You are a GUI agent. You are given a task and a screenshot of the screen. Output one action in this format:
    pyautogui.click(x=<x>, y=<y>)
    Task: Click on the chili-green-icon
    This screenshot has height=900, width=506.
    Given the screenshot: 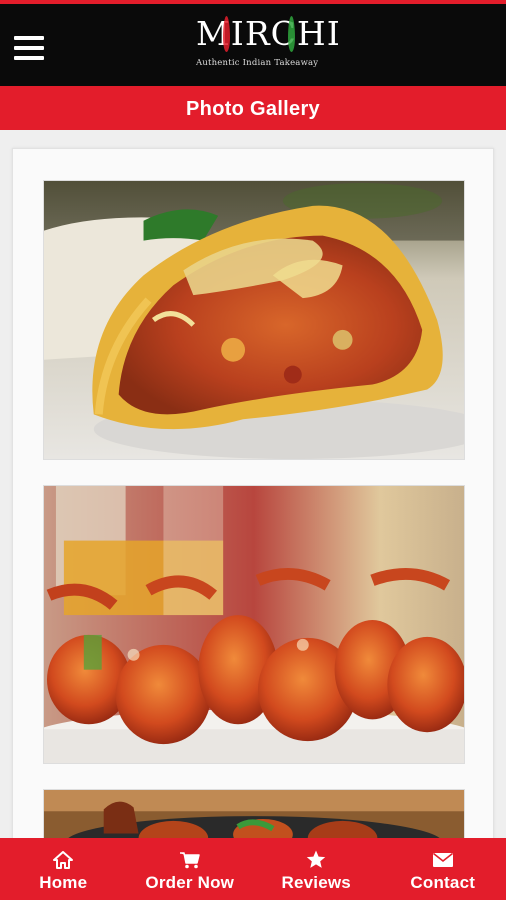 What is the action you would take?
    pyautogui.click(x=291, y=34)
    